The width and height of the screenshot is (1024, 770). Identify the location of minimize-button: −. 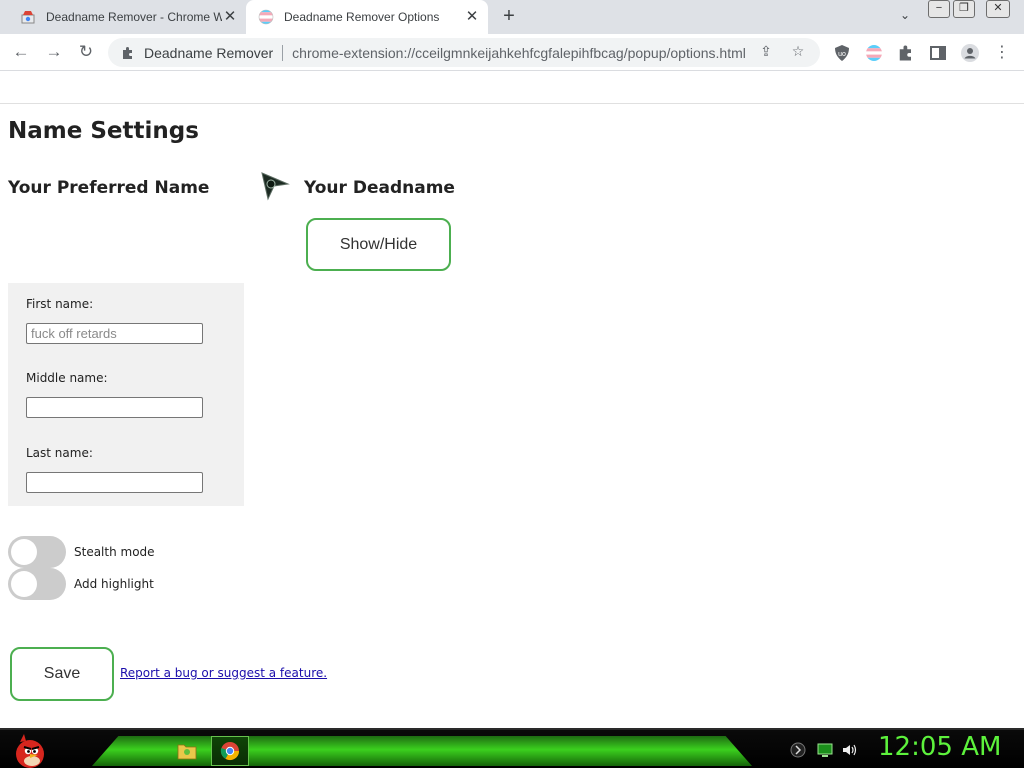
(939, 9).